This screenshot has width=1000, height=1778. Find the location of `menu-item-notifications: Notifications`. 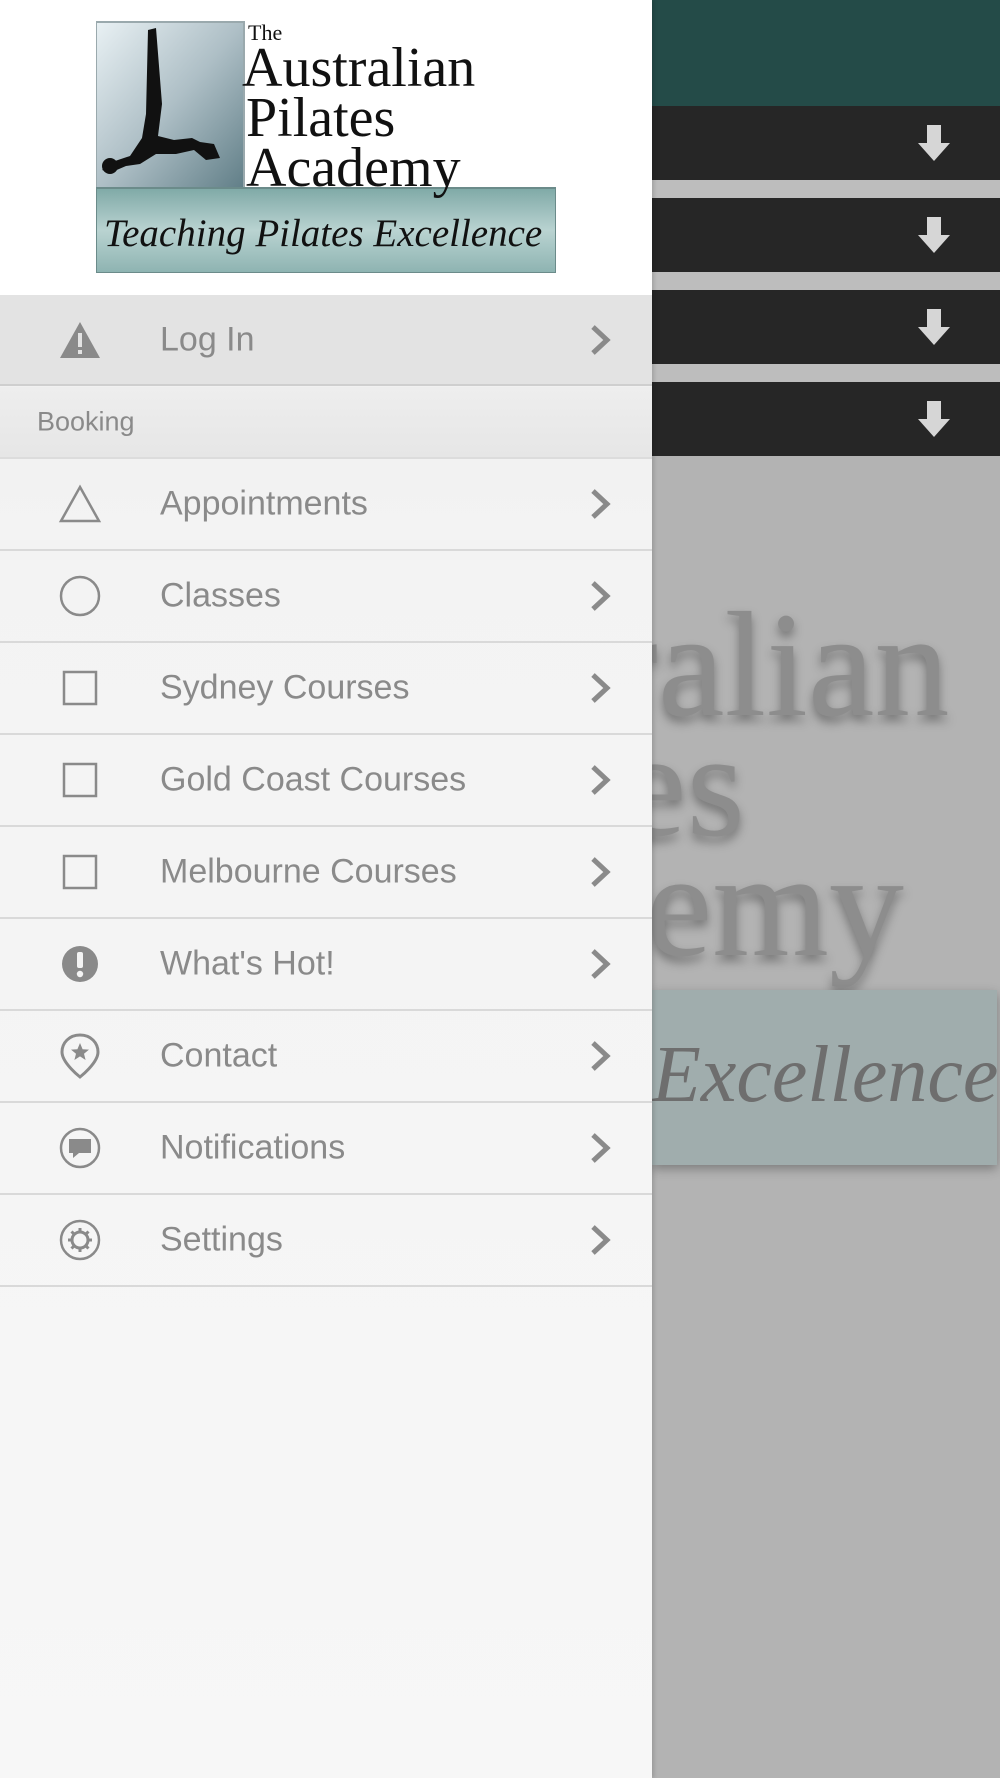

menu-item-notifications: Notifications is located at coordinates (326, 1149).